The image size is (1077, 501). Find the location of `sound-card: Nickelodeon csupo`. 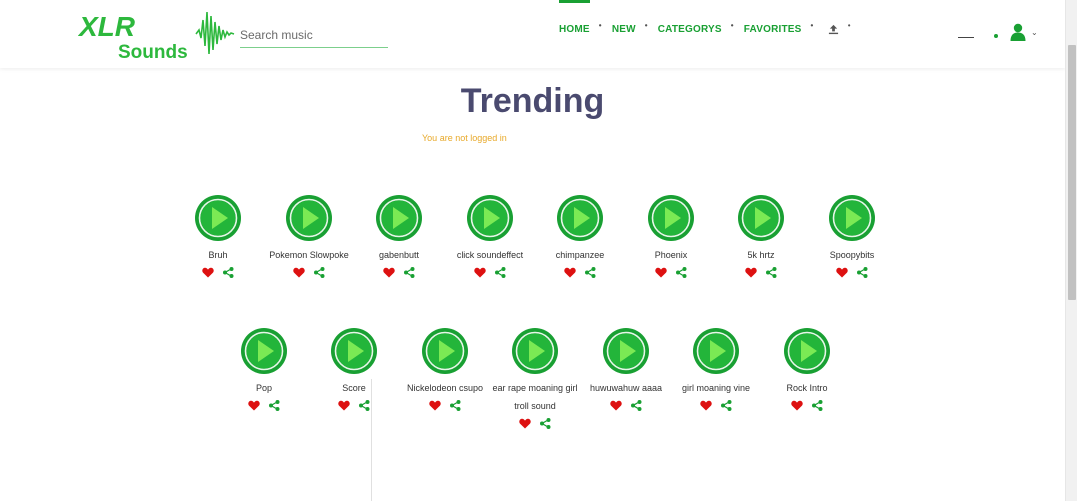

sound-card: Nickelodeon csupo is located at coordinates (445, 369).